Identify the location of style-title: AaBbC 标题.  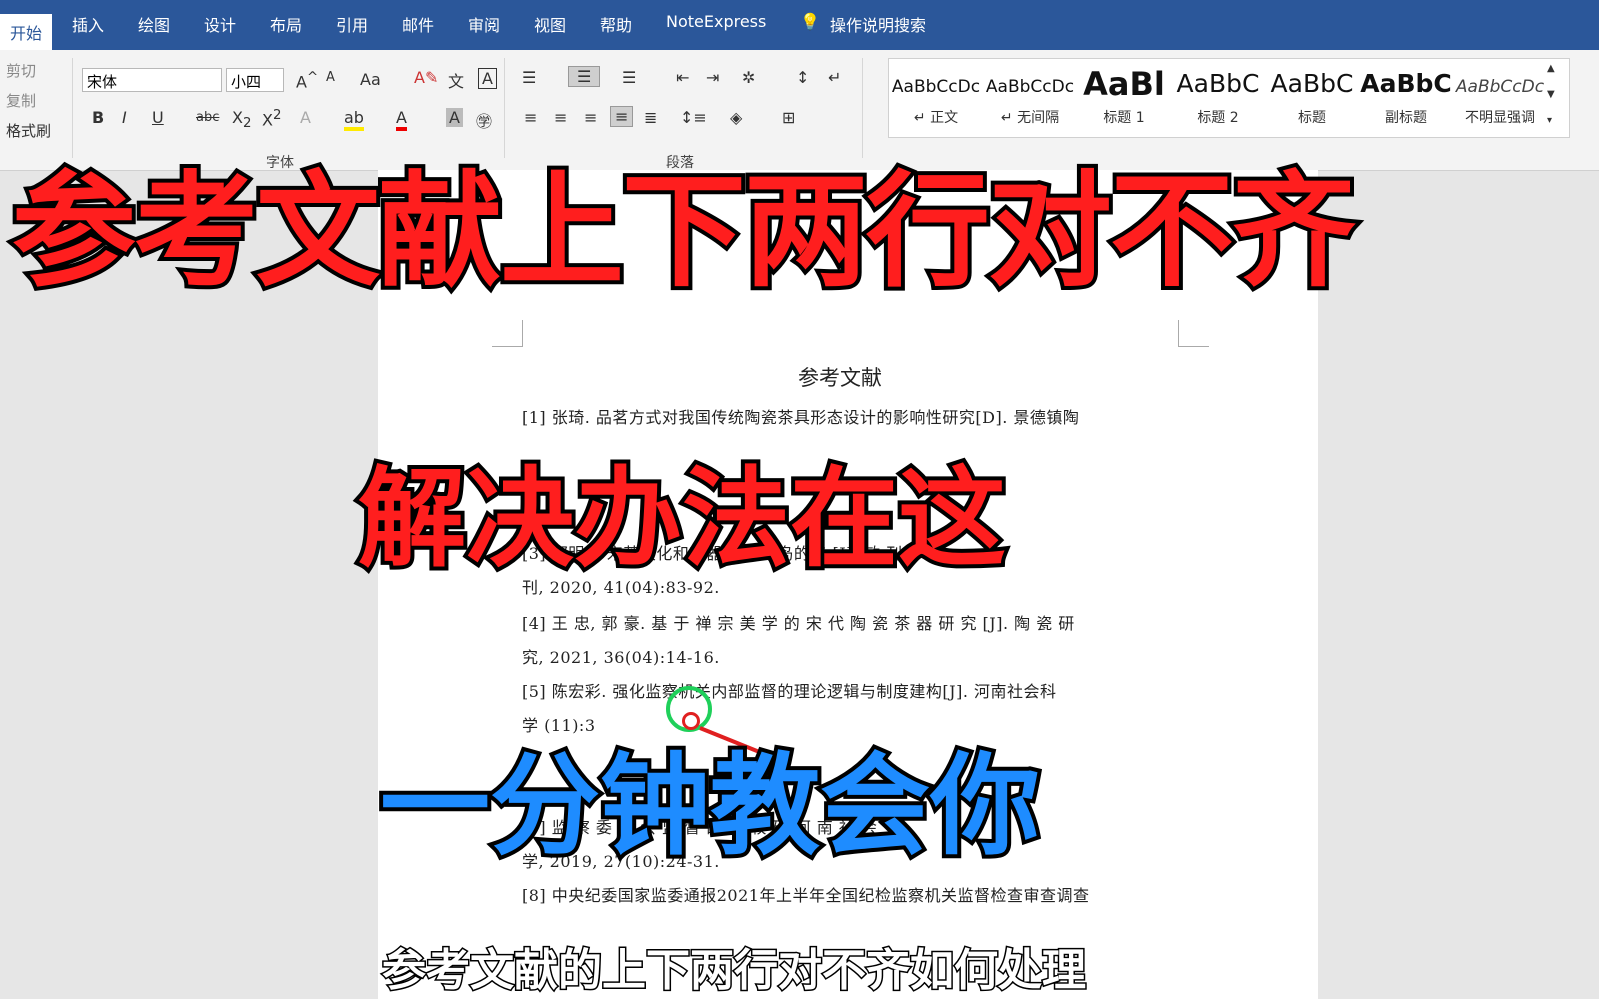
(1312, 98).